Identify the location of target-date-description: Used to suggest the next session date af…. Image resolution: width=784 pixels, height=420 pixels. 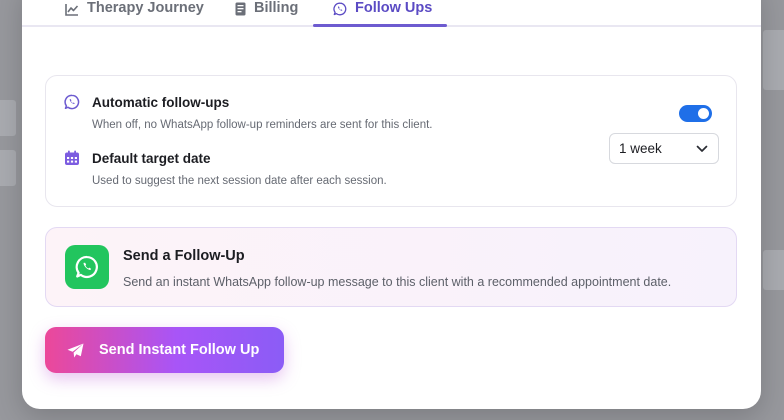
(239, 181).